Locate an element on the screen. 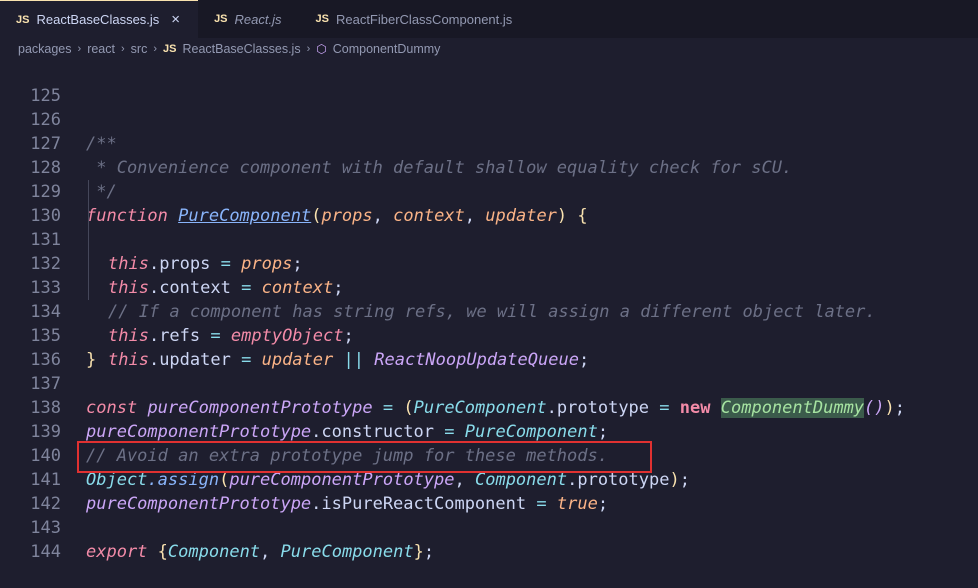 The height and width of the screenshot is (588, 978). tab-reactbaseclasses: JS ReactBaseClasses.js × is located at coordinates (99, 19).